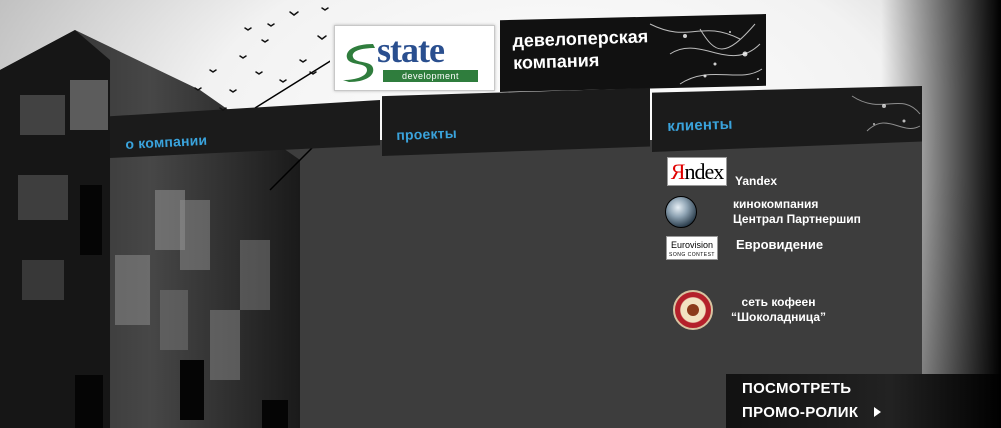  What do you see at coordinates (779, 317) in the screenshot?
I see `choco-line2: “Шоколадница”` at bounding box center [779, 317].